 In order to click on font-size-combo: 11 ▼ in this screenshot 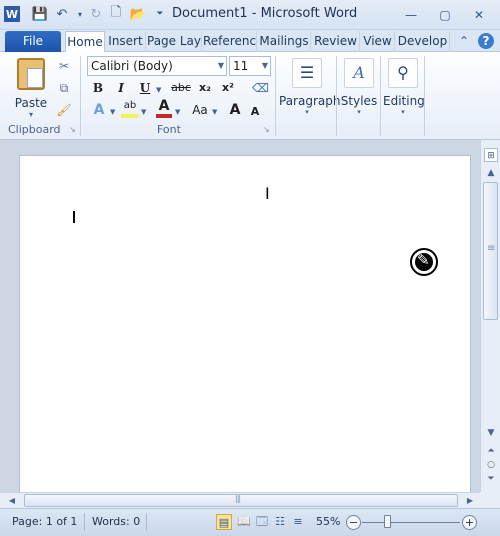, I will do `click(250, 66)`.